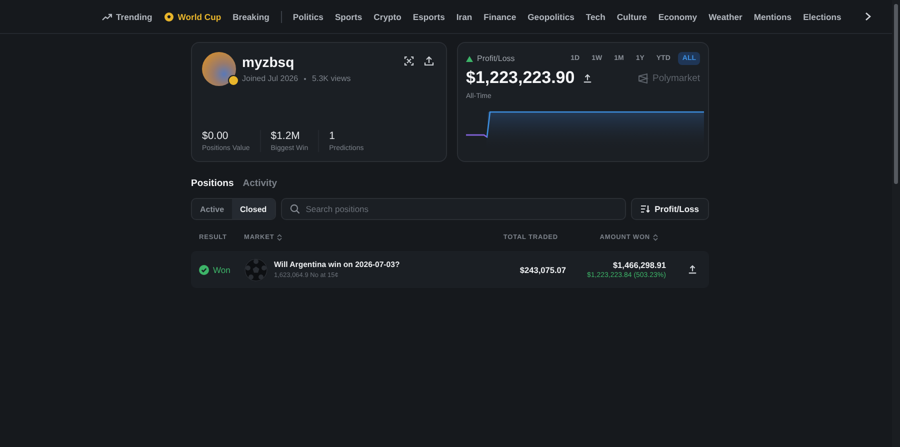  What do you see at coordinates (428, 17) in the screenshot?
I see `category-tab: Esports` at bounding box center [428, 17].